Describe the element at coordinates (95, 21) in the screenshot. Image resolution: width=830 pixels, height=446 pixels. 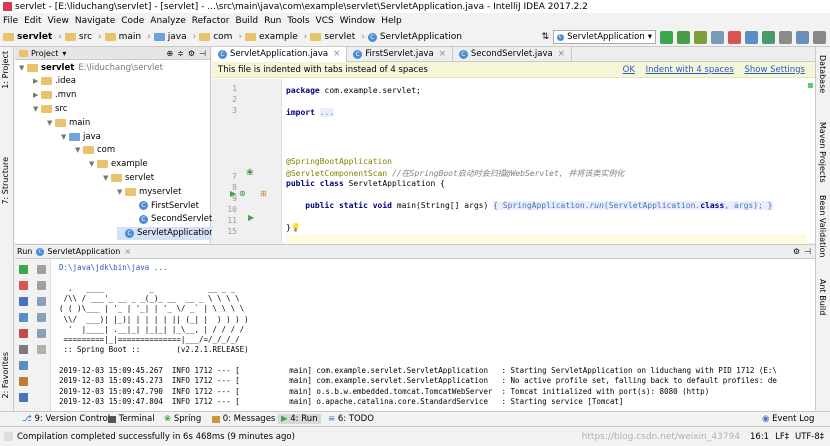
I see `menu-navigate: Navigate` at that location.